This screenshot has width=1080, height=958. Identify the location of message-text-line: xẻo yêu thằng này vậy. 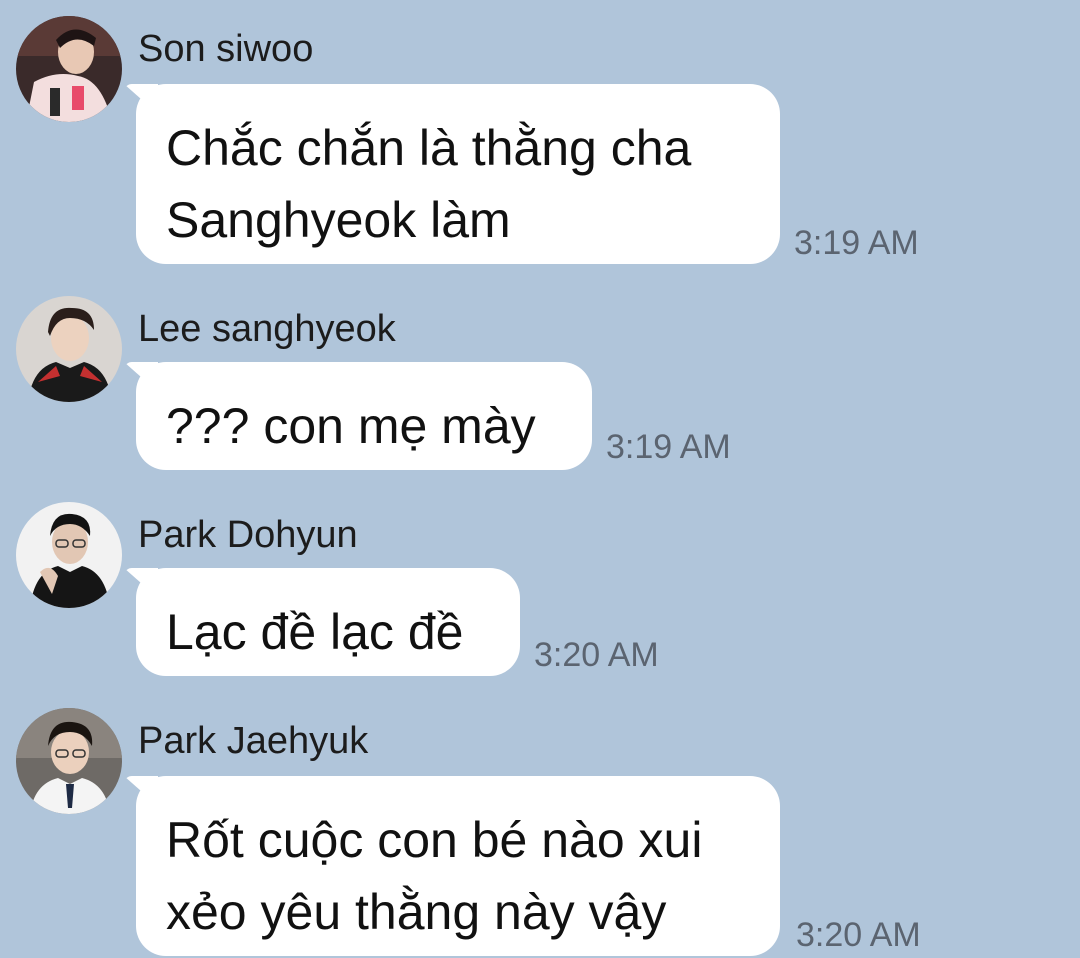
(416, 912).